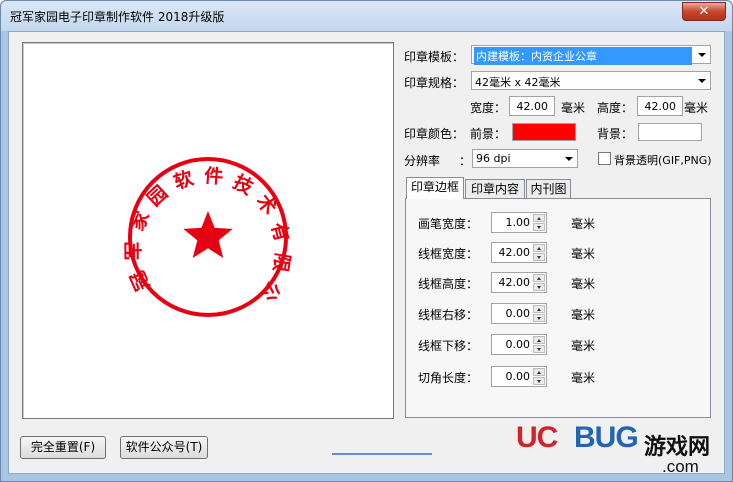 This screenshot has width=733, height=482. Describe the element at coordinates (670, 132) in the screenshot. I see `background-color-swatch` at that location.